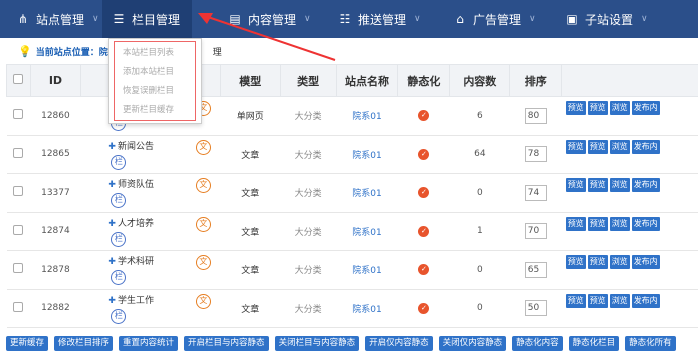  What do you see at coordinates (472, 343) in the screenshot?
I see `bottom-button: 关闭仅内容静态` at bounding box center [472, 343].